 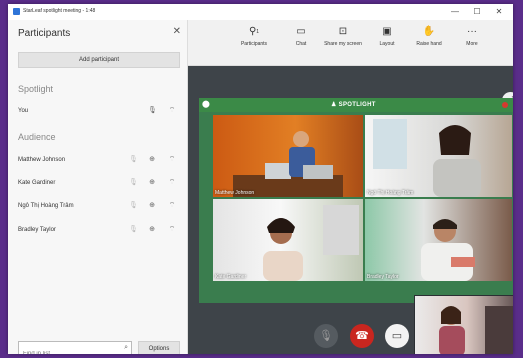 I want to click on raise-hand-label: Raise hand, so click(x=429, y=44).